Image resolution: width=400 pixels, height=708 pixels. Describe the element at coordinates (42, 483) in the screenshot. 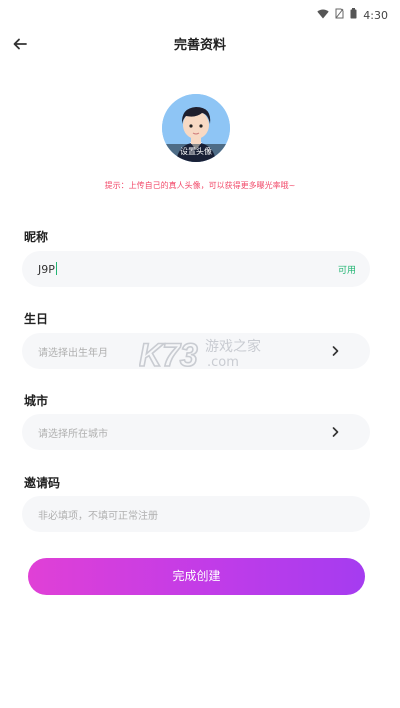

I see `invite-code-label: 邀请码` at that location.